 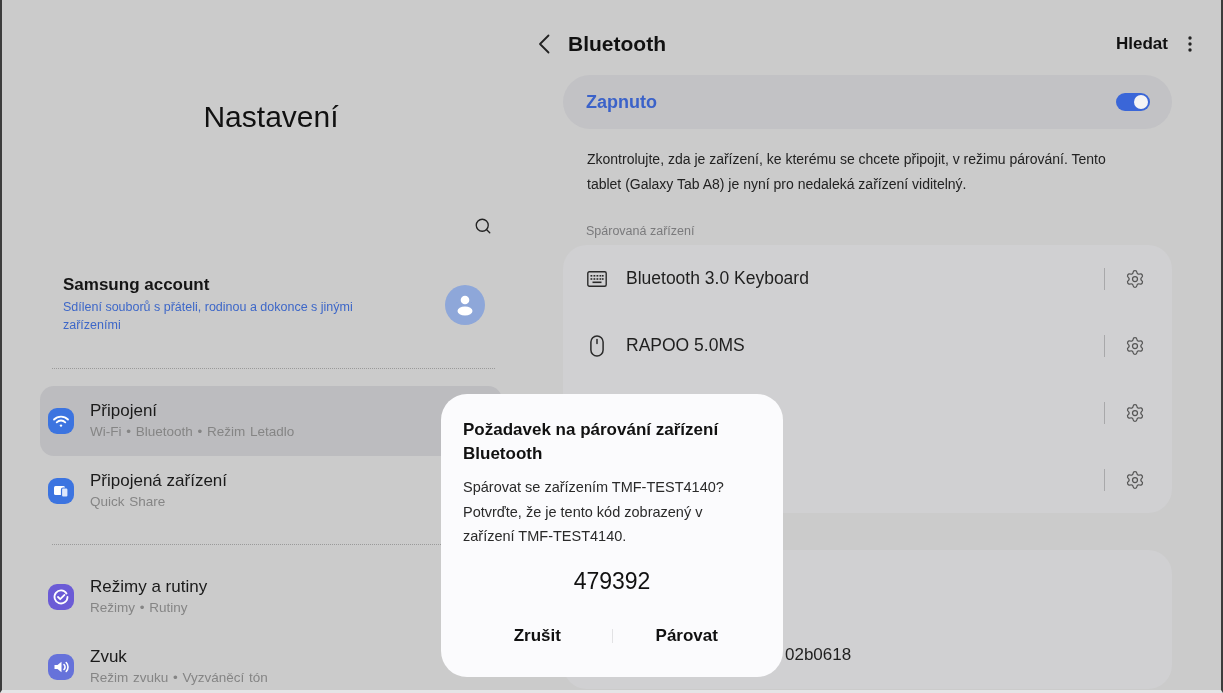 I want to click on panel-title: Nastavení, so click(x=271, y=117).